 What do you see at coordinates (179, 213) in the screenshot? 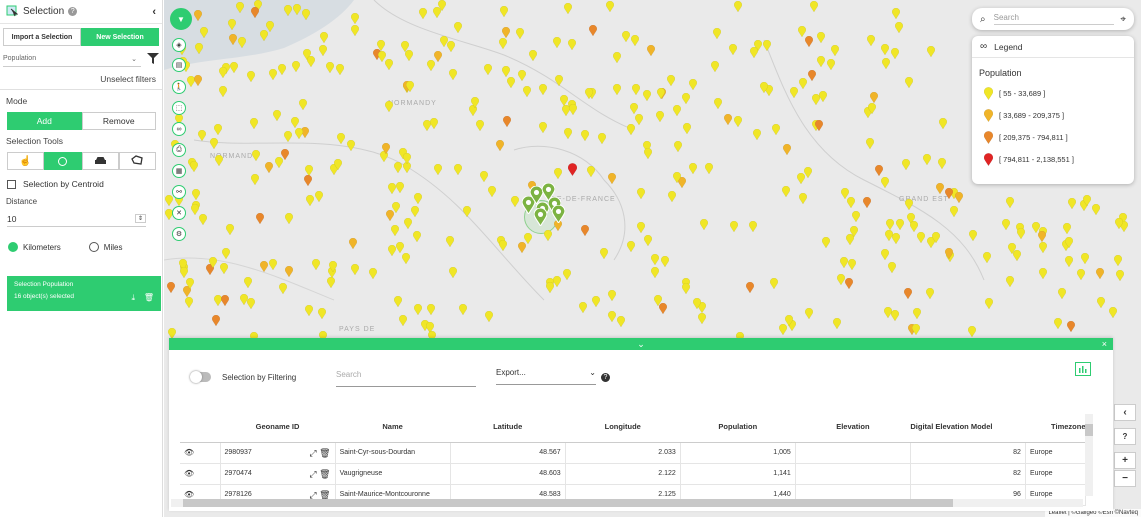
I see `tools-button: ✕` at bounding box center [179, 213].